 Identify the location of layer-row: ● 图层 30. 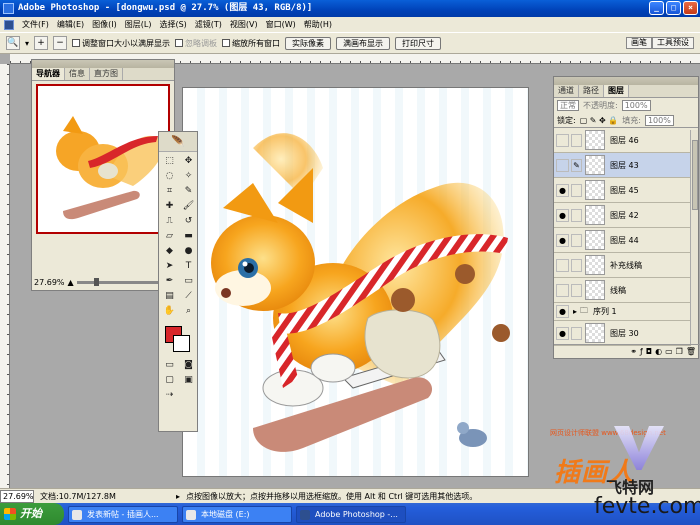
(622, 333).